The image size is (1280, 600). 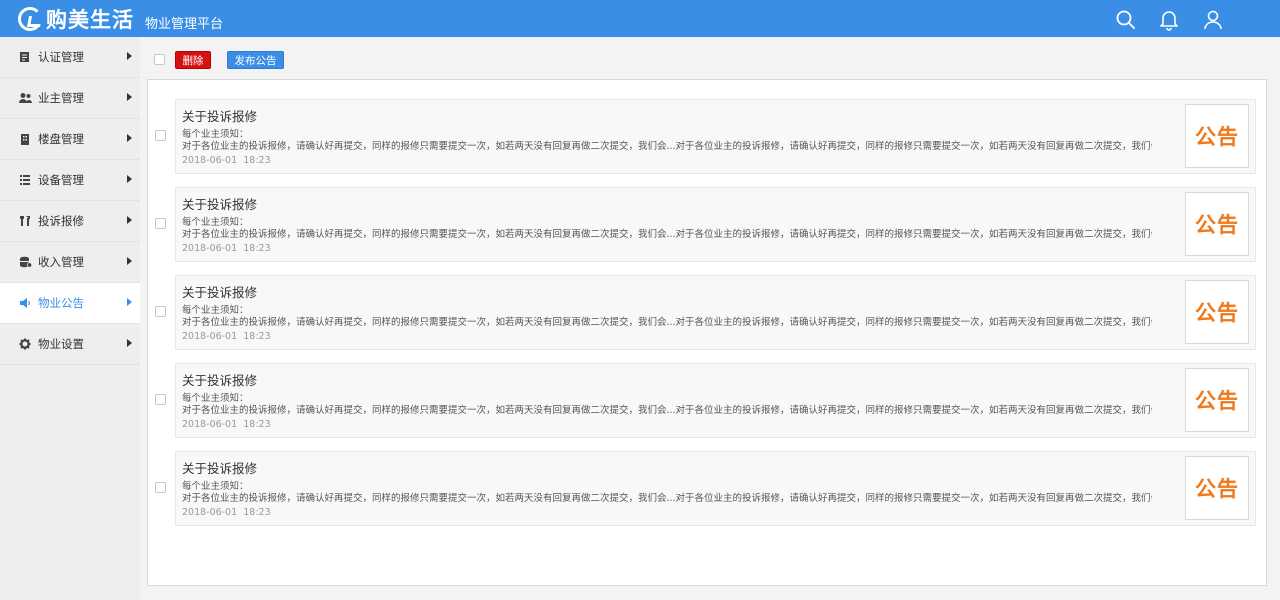 I want to click on search-icon, so click(x=1126, y=20).